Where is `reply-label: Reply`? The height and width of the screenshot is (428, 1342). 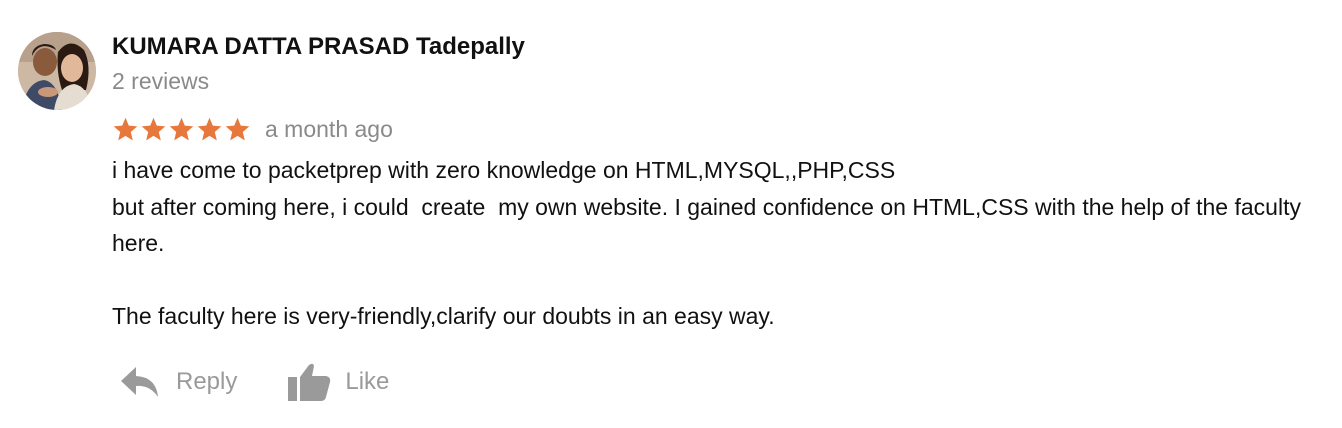 reply-label: Reply is located at coordinates (207, 381).